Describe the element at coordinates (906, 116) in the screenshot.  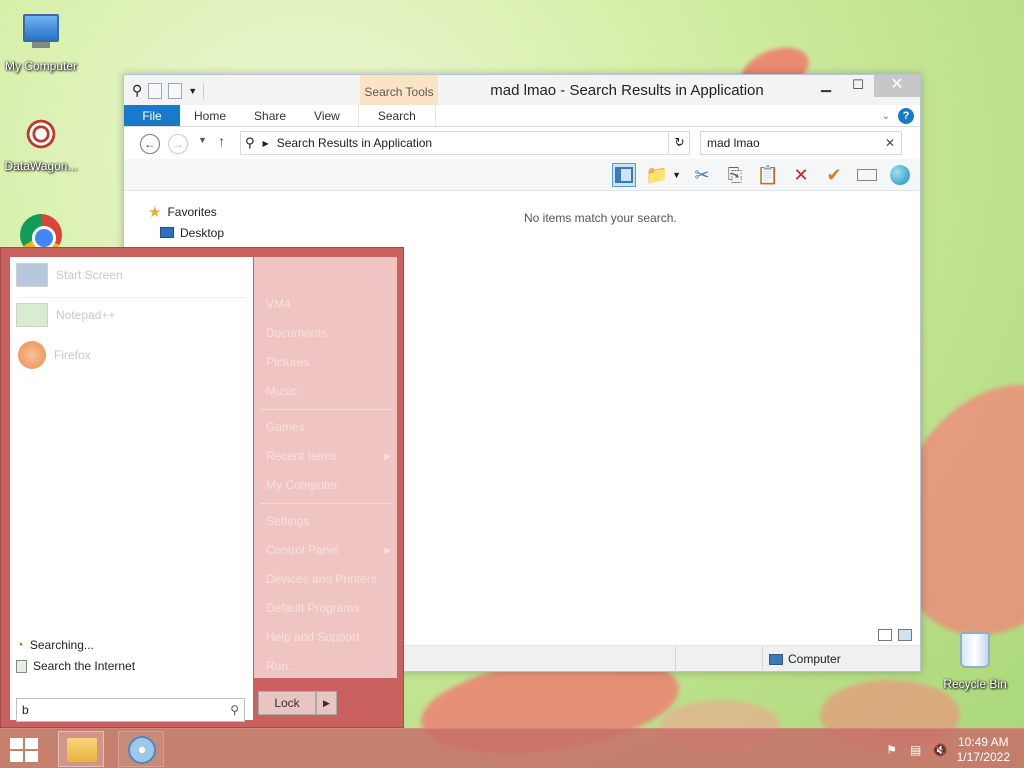
I see `help-icon: ?` at that location.